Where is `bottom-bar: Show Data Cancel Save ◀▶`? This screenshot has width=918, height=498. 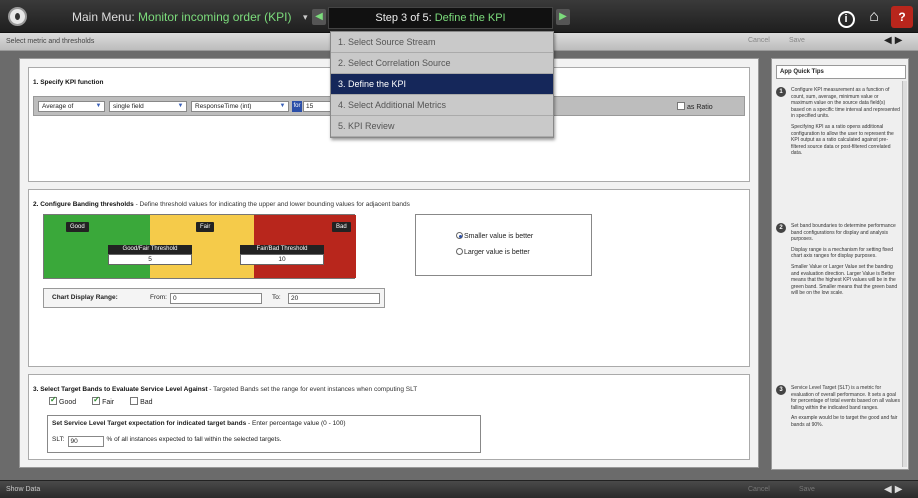
bottom-bar: Show Data Cancel Save ◀▶ is located at coordinates (459, 489).